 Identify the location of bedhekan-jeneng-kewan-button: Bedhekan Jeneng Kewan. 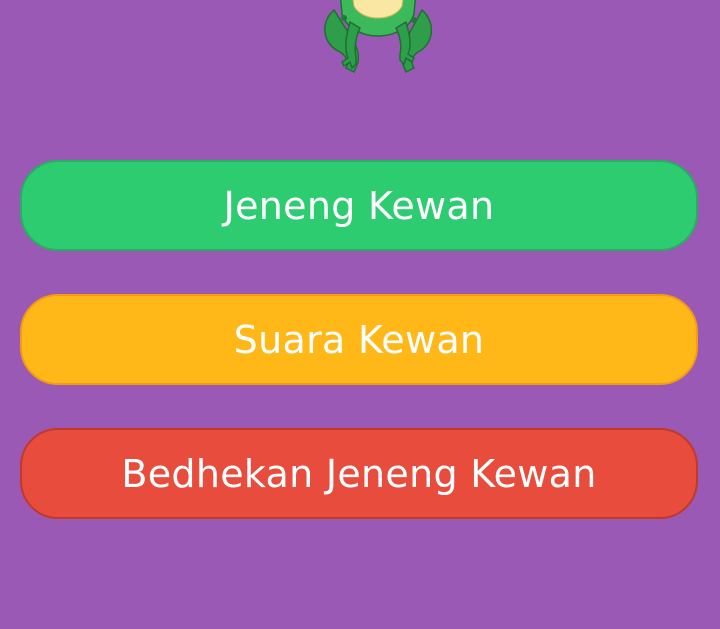
(359, 473).